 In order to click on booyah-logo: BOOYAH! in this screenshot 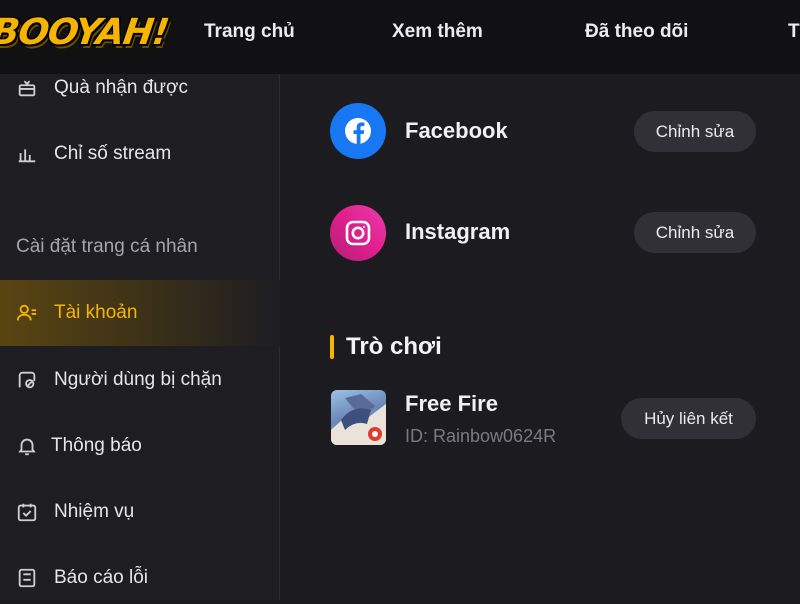, I will do `click(85, 31)`.